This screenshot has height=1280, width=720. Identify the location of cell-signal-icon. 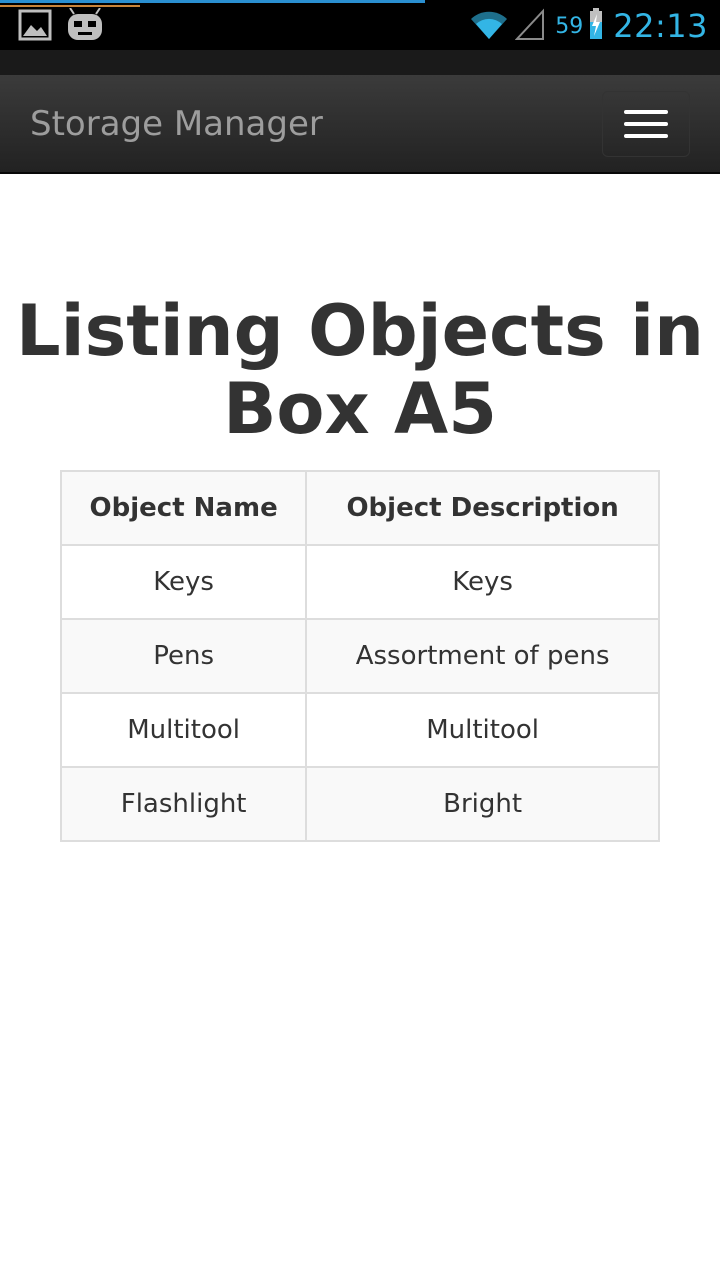
(529, 26).